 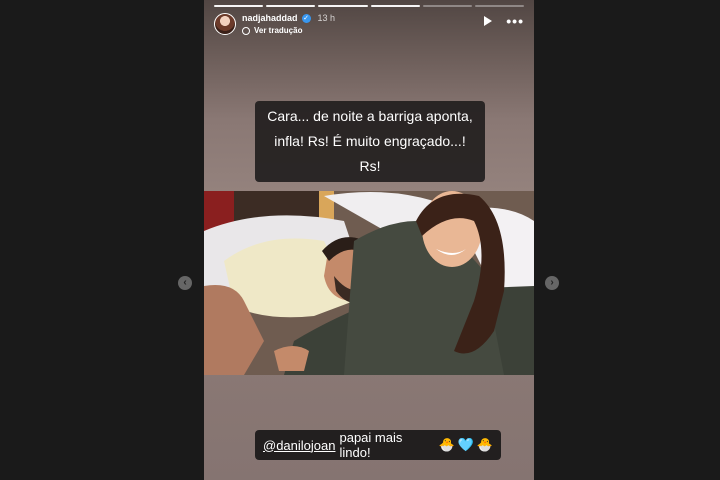 I want to click on mention-sticker: @danilojoan papai mais lindo! 🐣 🩵 🐣, so click(x=378, y=445).